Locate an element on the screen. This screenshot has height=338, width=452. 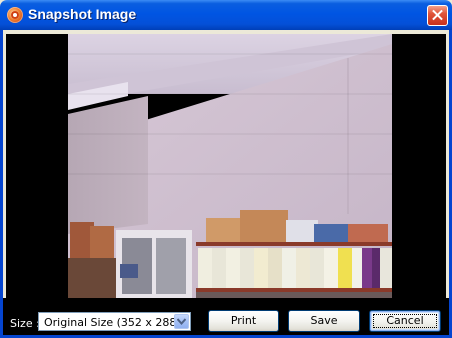
chevron-down-icon is located at coordinates (181, 321).